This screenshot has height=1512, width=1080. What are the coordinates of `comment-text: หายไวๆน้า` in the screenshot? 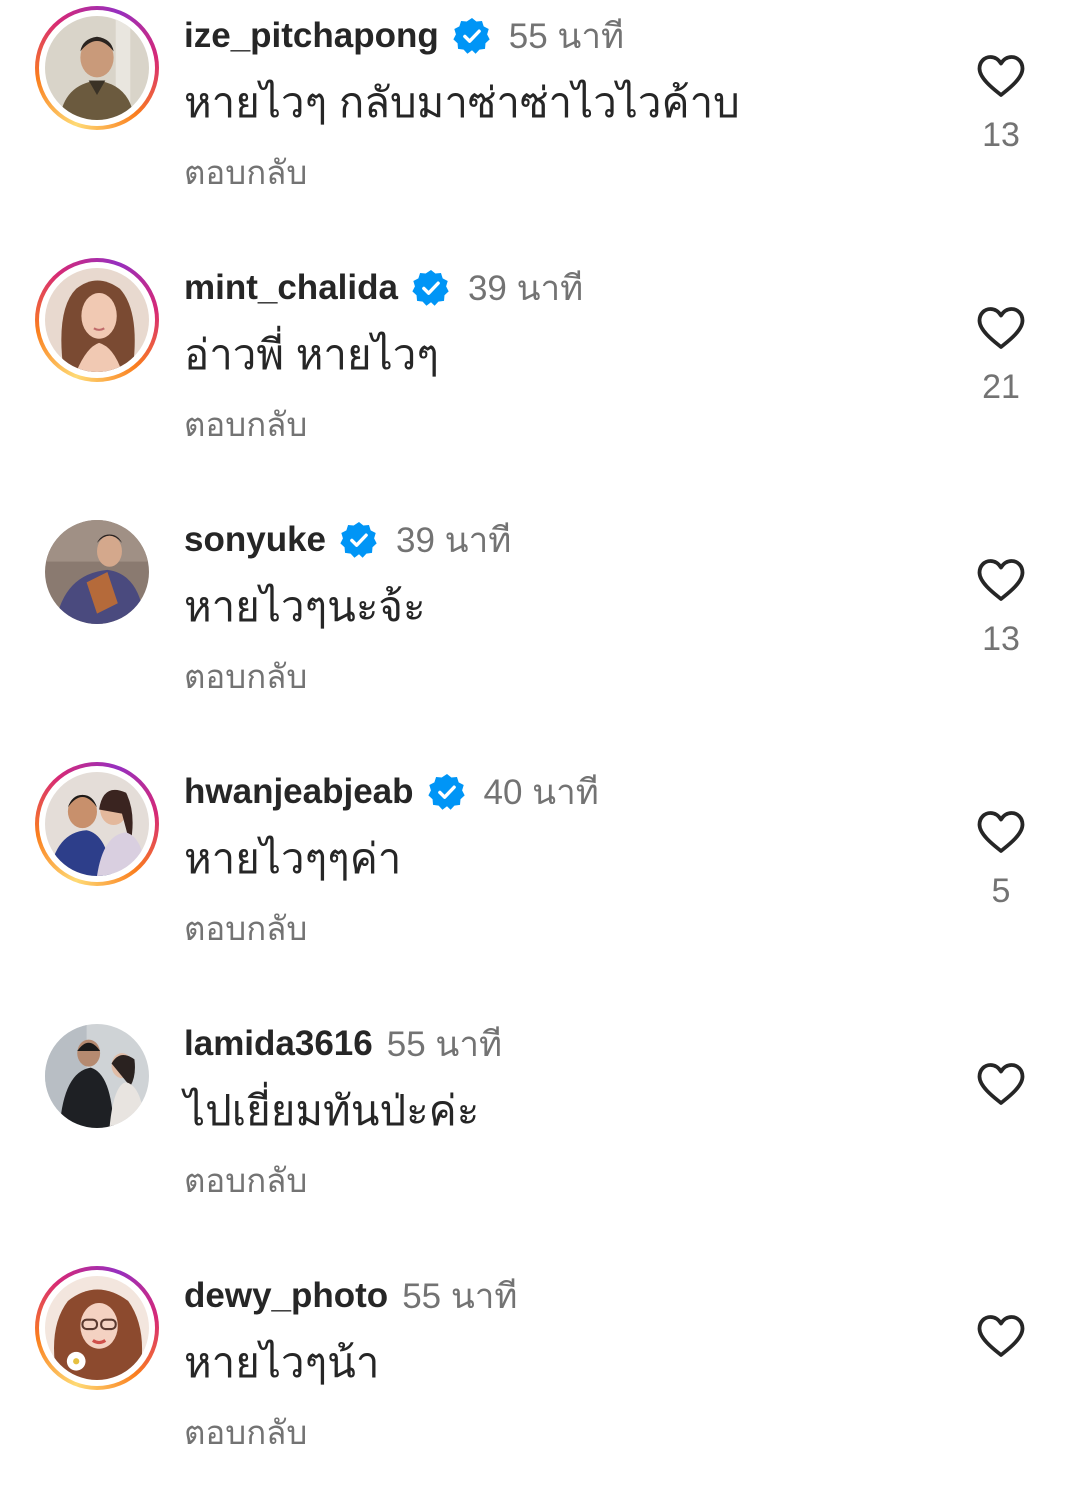 It's located at (282, 1362).